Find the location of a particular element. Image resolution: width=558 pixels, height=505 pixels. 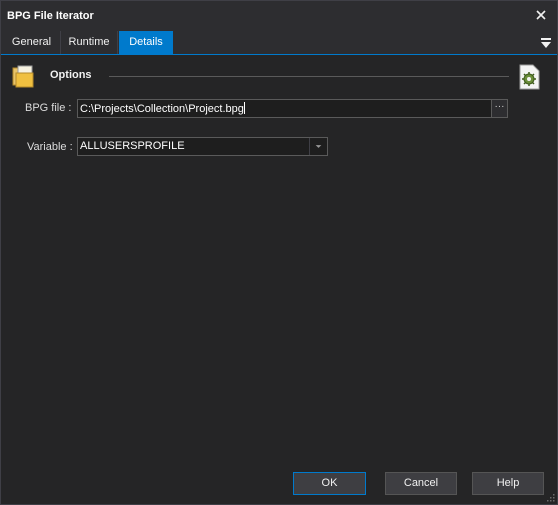

bpg-file-label: BPG file : is located at coordinates (48, 108).